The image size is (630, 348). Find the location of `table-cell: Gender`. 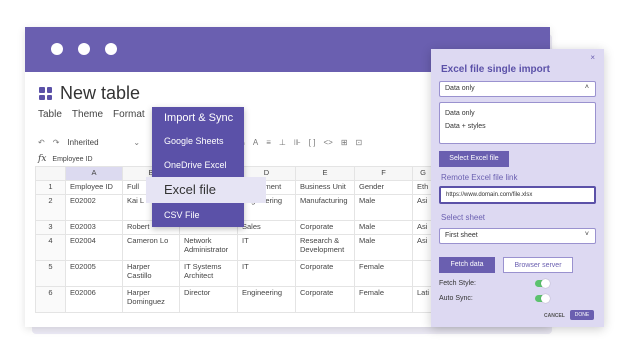

table-cell: Gender is located at coordinates (383, 187).